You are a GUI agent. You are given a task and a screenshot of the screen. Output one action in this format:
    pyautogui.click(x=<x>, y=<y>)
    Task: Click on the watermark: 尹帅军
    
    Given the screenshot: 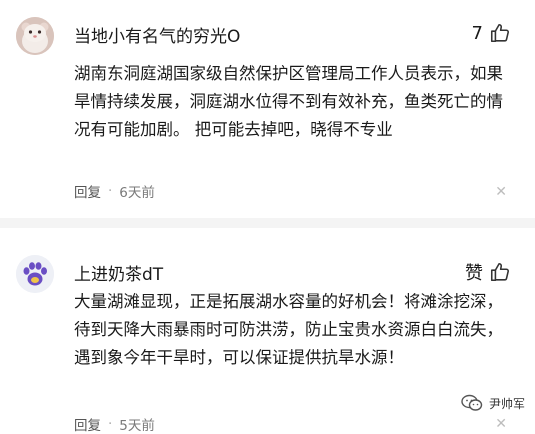 What is the action you would take?
    pyautogui.click(x=493, y=403)
    